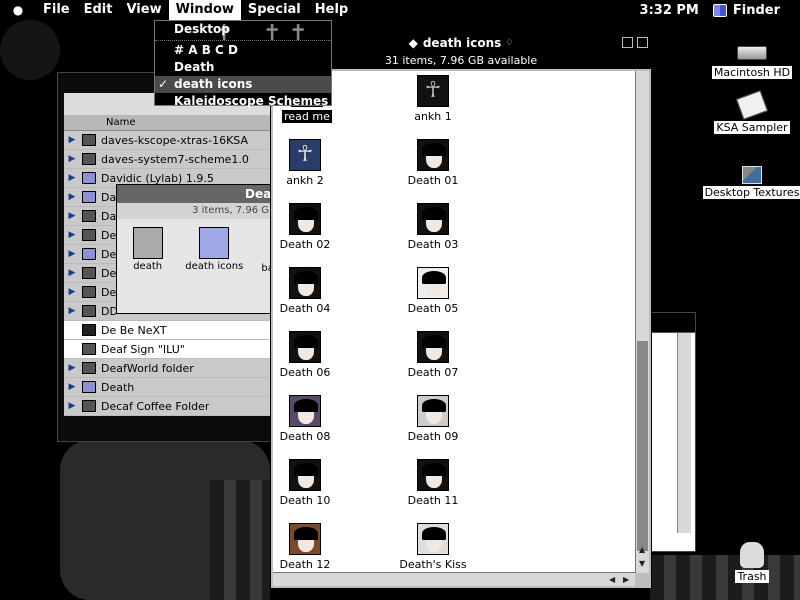  I want to click on zoom-box-icon, so click(627, 42).